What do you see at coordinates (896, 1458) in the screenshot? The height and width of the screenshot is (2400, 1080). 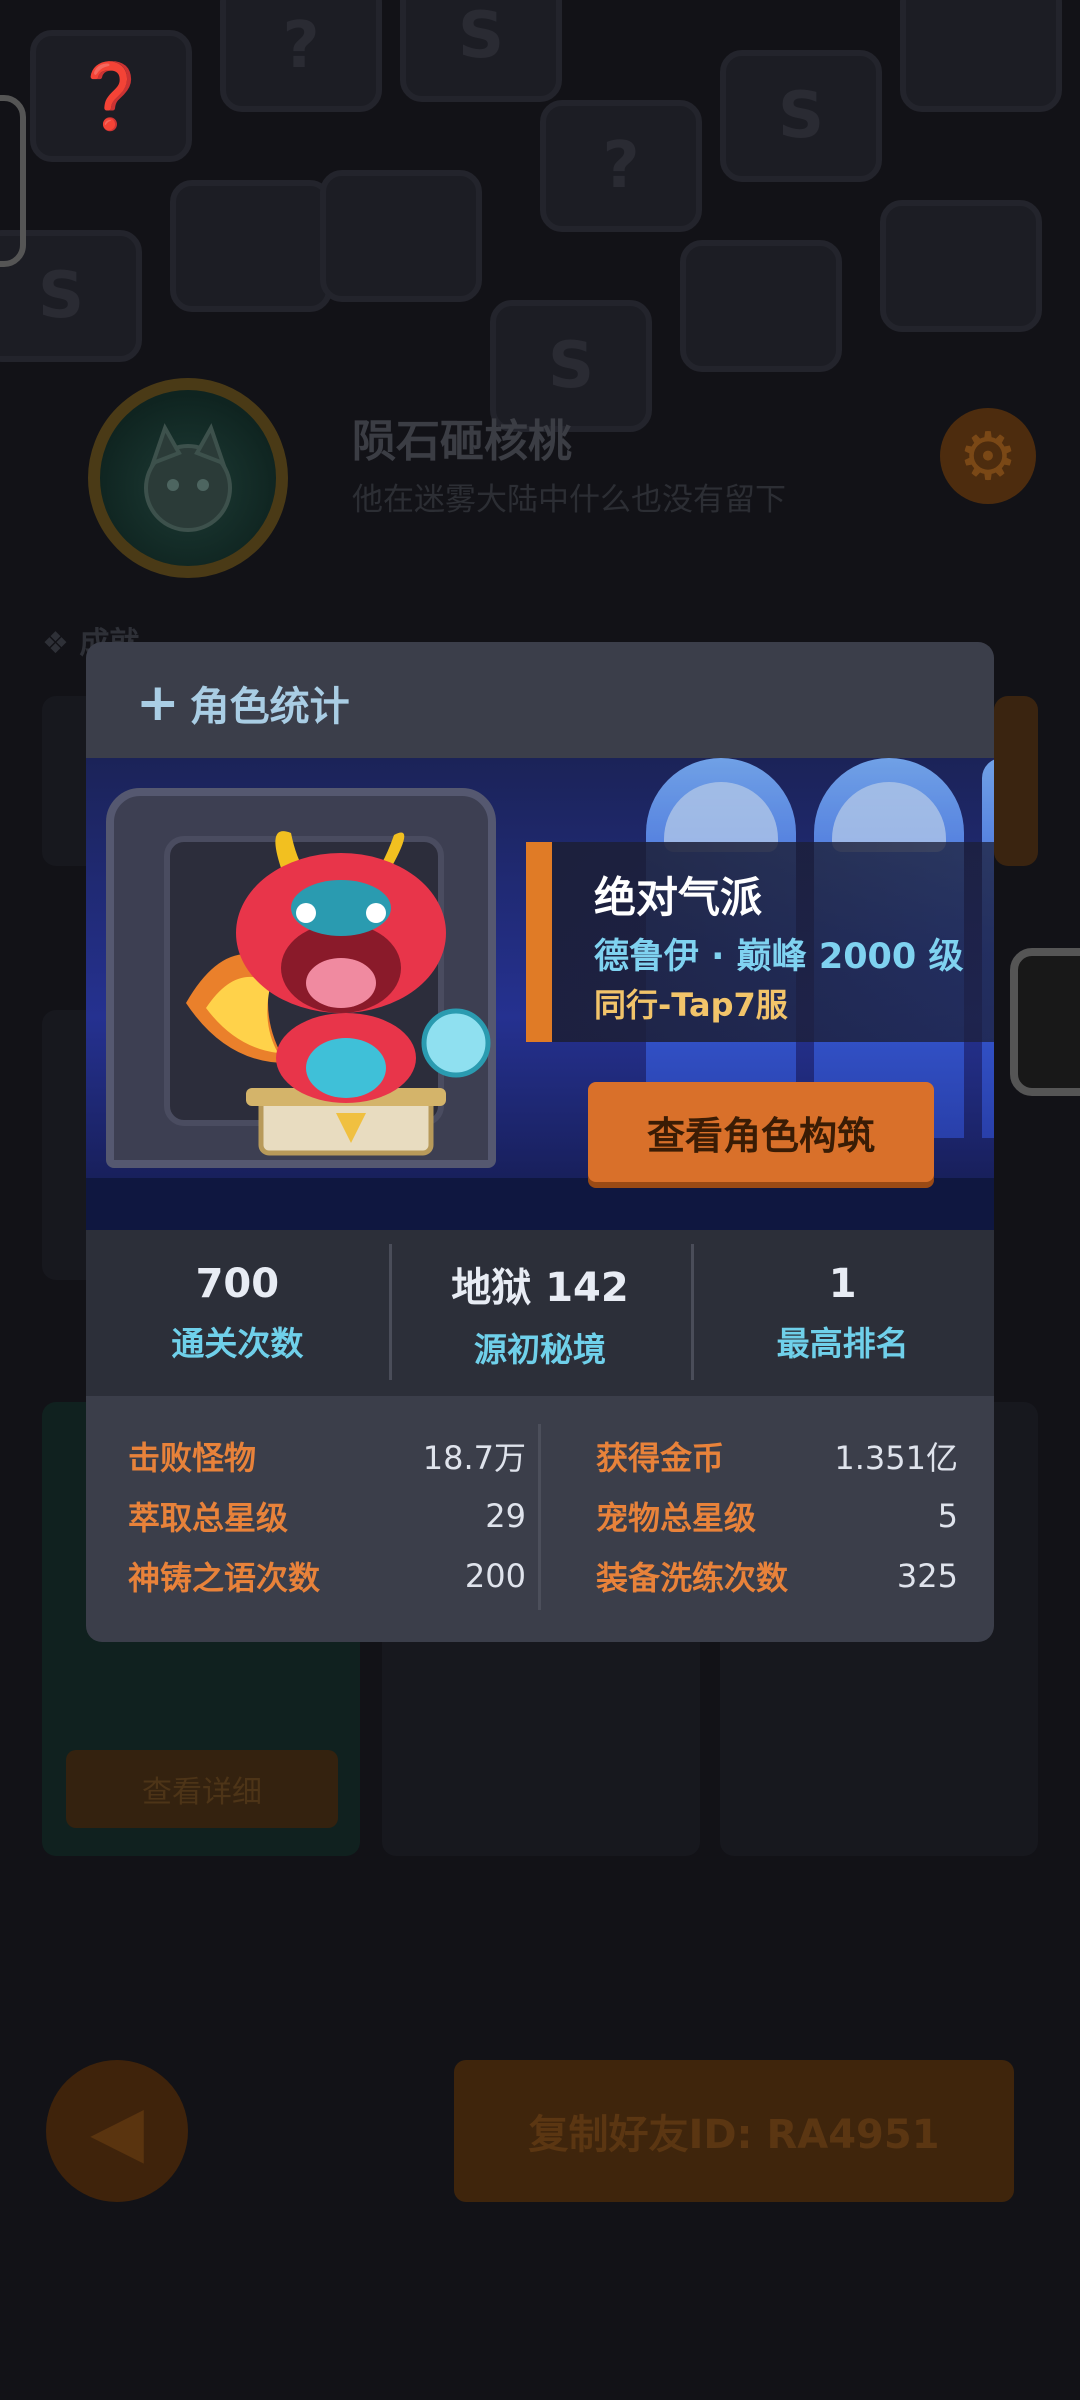 I see `detail-value: 1.351亿` at bounding box center [896, 1458].